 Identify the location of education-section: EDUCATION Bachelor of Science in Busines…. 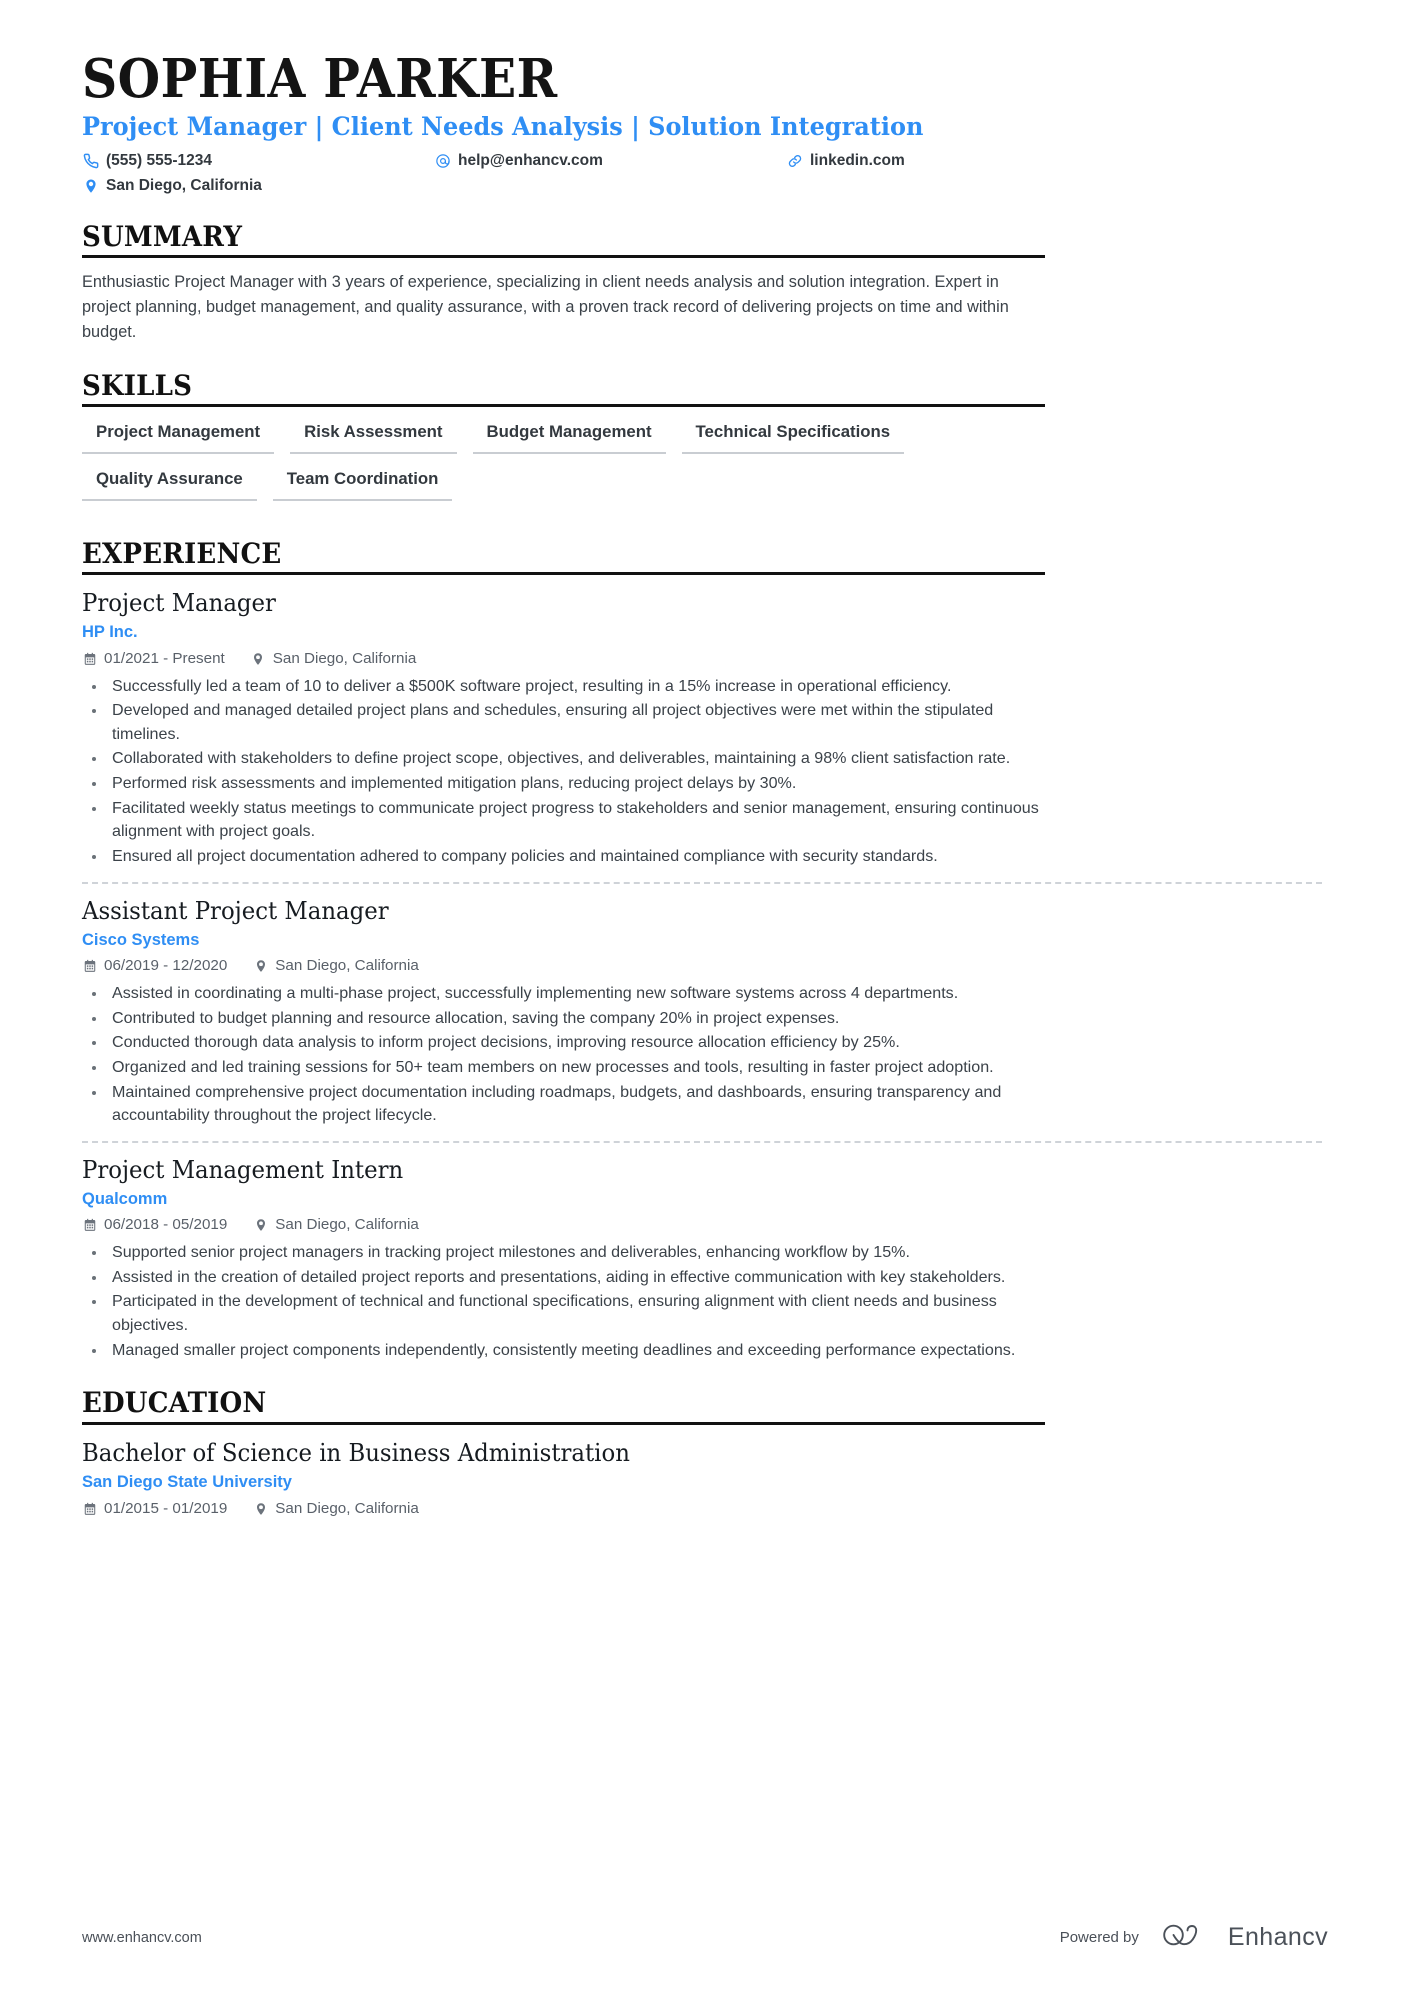
(702, 1453).